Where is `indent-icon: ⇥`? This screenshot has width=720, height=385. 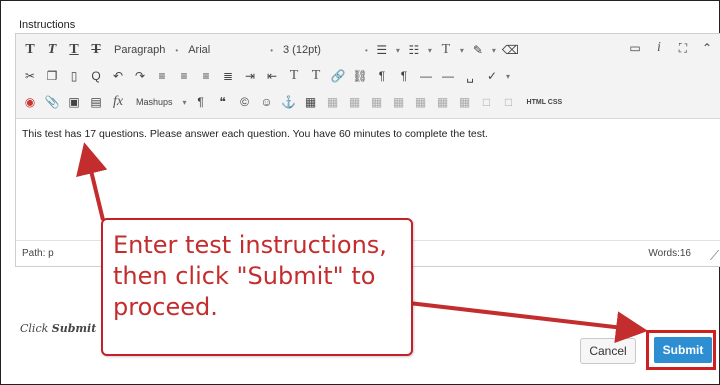 indent-icon: ⇥ is located at coordinates (250, 76).